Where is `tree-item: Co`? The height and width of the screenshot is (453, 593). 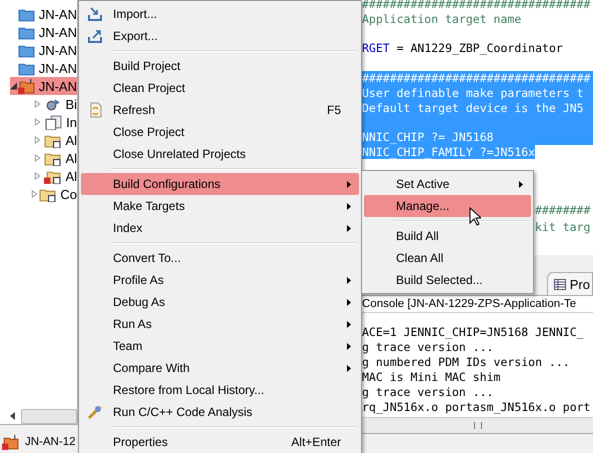 tree-item: Co is located at coordinates (43, 194).